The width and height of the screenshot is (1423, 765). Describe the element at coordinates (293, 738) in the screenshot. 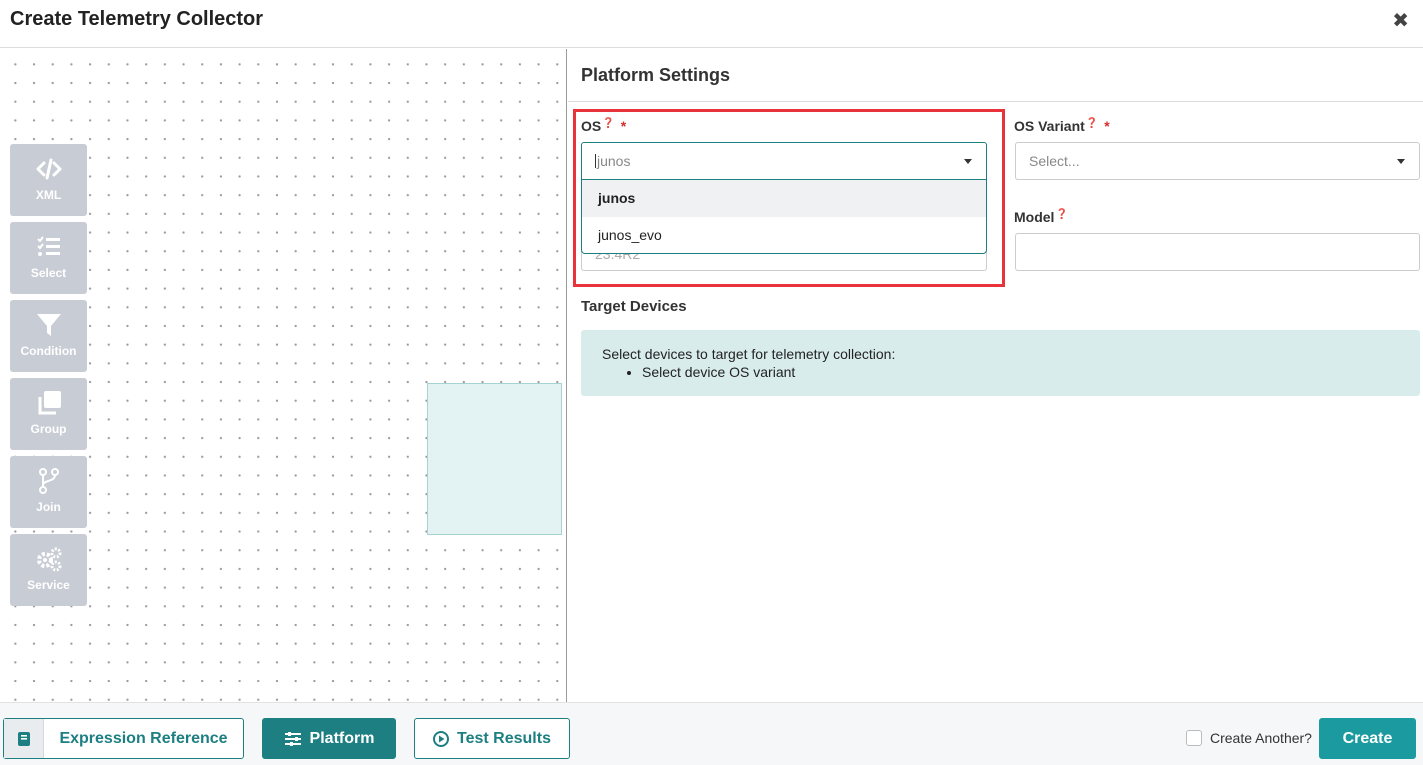

I see `sliders-icon` at that location.